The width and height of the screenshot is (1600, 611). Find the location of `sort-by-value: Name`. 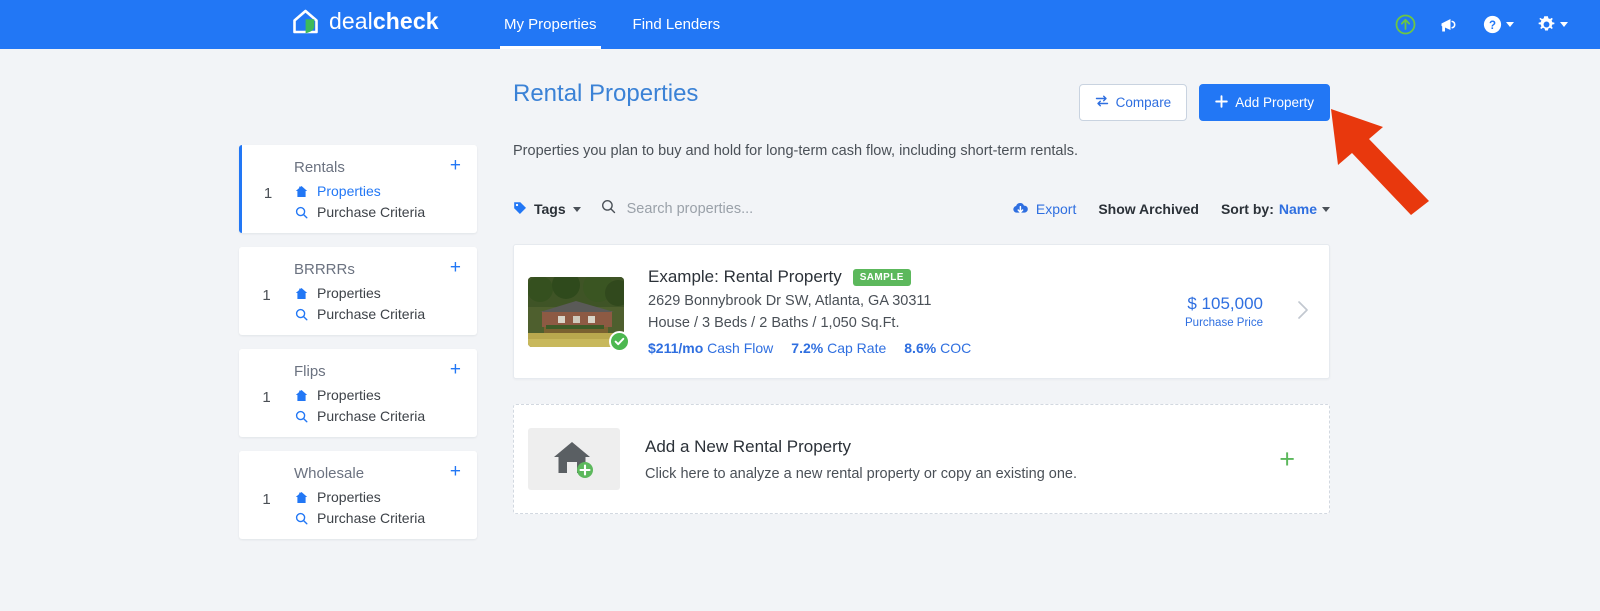

sort-by-value: Name is located at coordinates (1297, 209).